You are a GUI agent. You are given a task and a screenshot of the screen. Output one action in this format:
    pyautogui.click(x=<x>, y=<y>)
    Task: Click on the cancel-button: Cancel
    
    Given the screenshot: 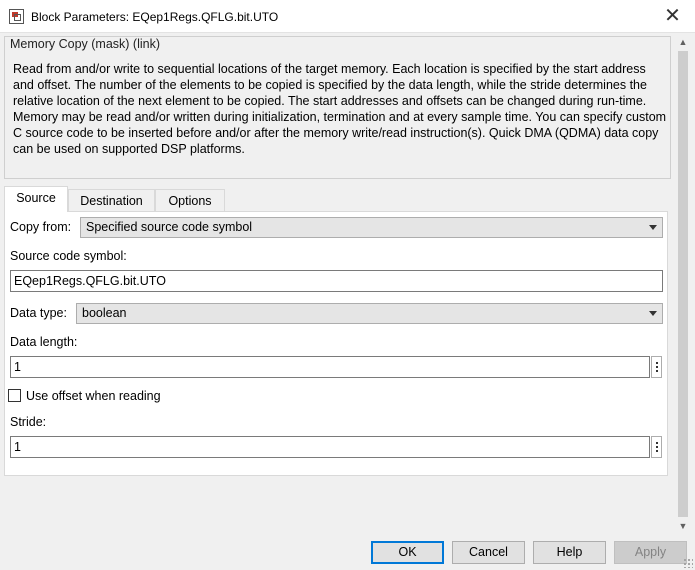 What is the action you would take?
    pyautogui.click(x=488, y=552)
    